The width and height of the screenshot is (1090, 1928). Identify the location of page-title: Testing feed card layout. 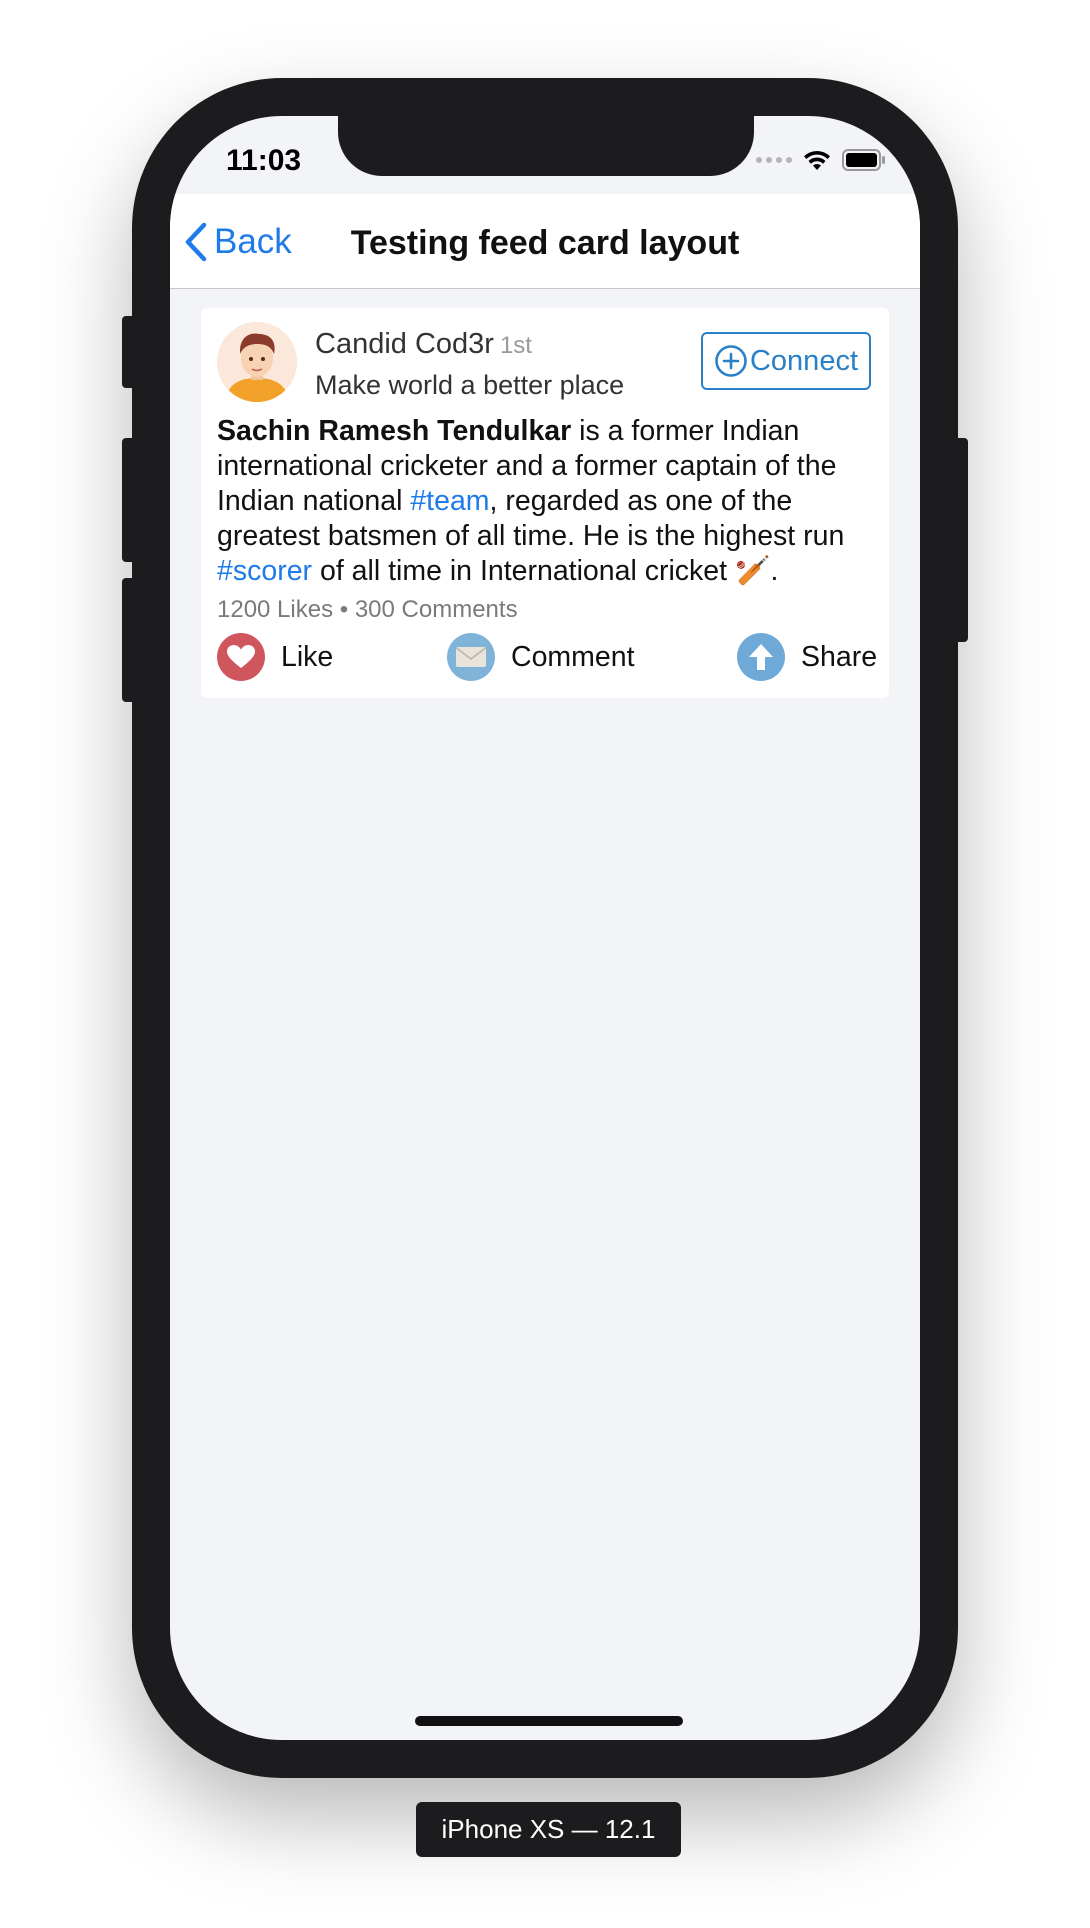
(545, 243).